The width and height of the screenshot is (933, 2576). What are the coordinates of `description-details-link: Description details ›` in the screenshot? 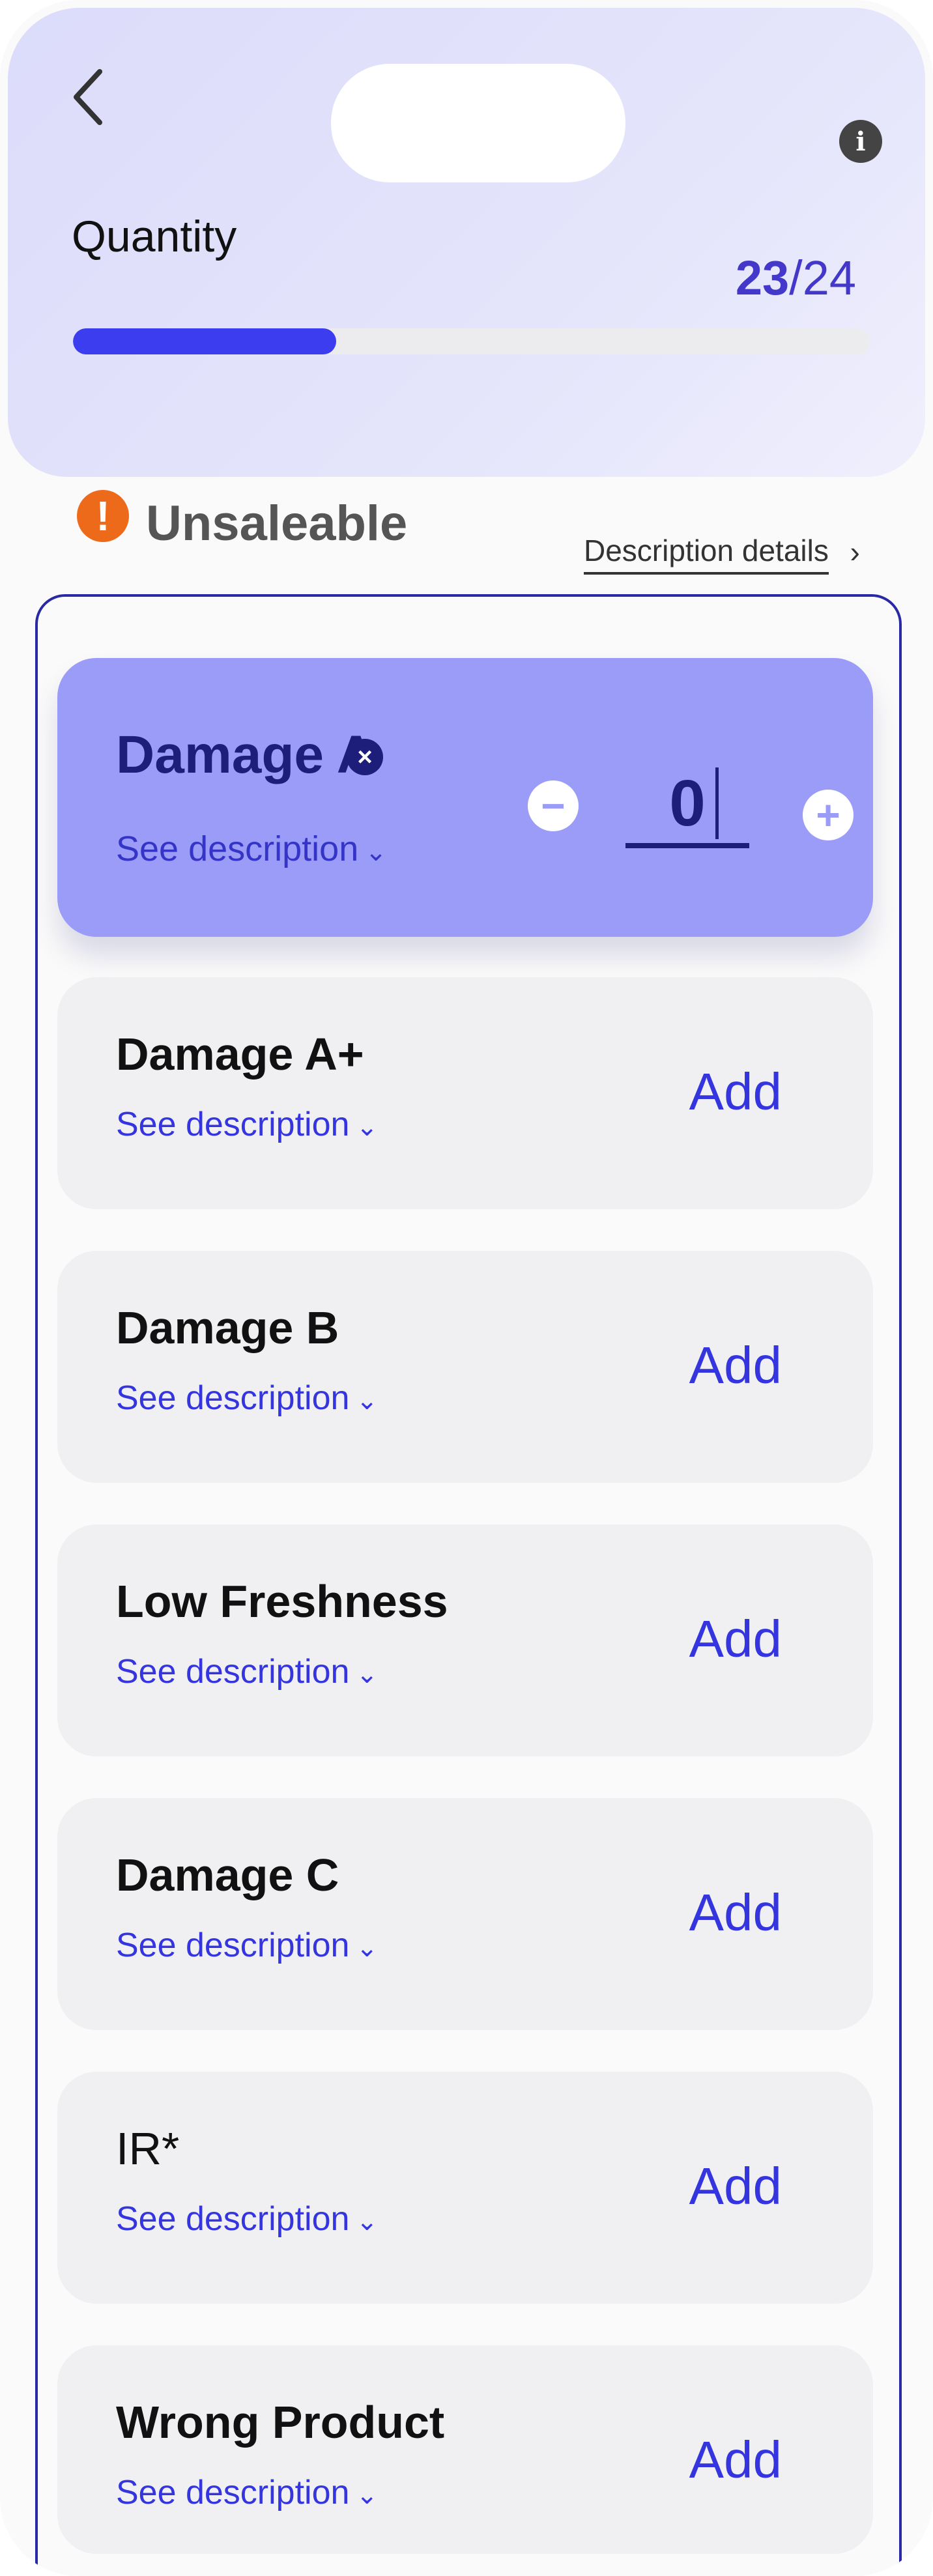 It's located at (722, 554).